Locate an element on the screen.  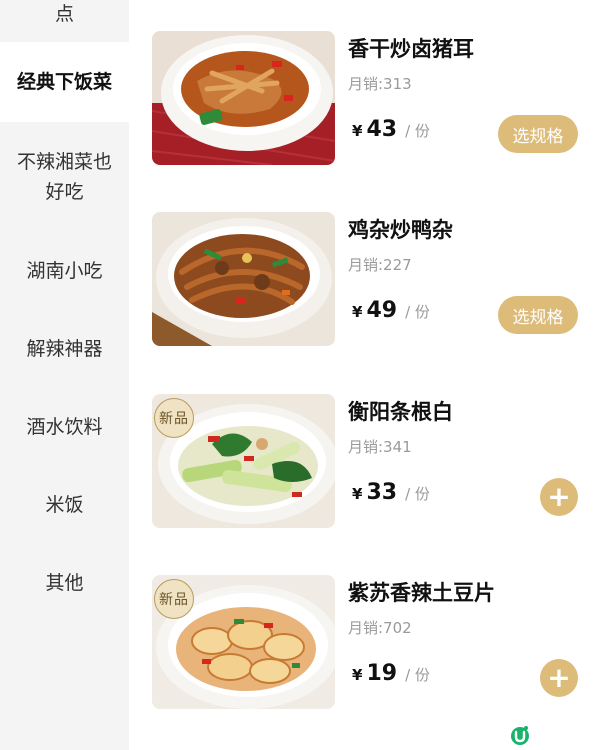
sidebar-item-classic-rice-dishes: 经典下饭菜 is located at coordinates (64, 82).